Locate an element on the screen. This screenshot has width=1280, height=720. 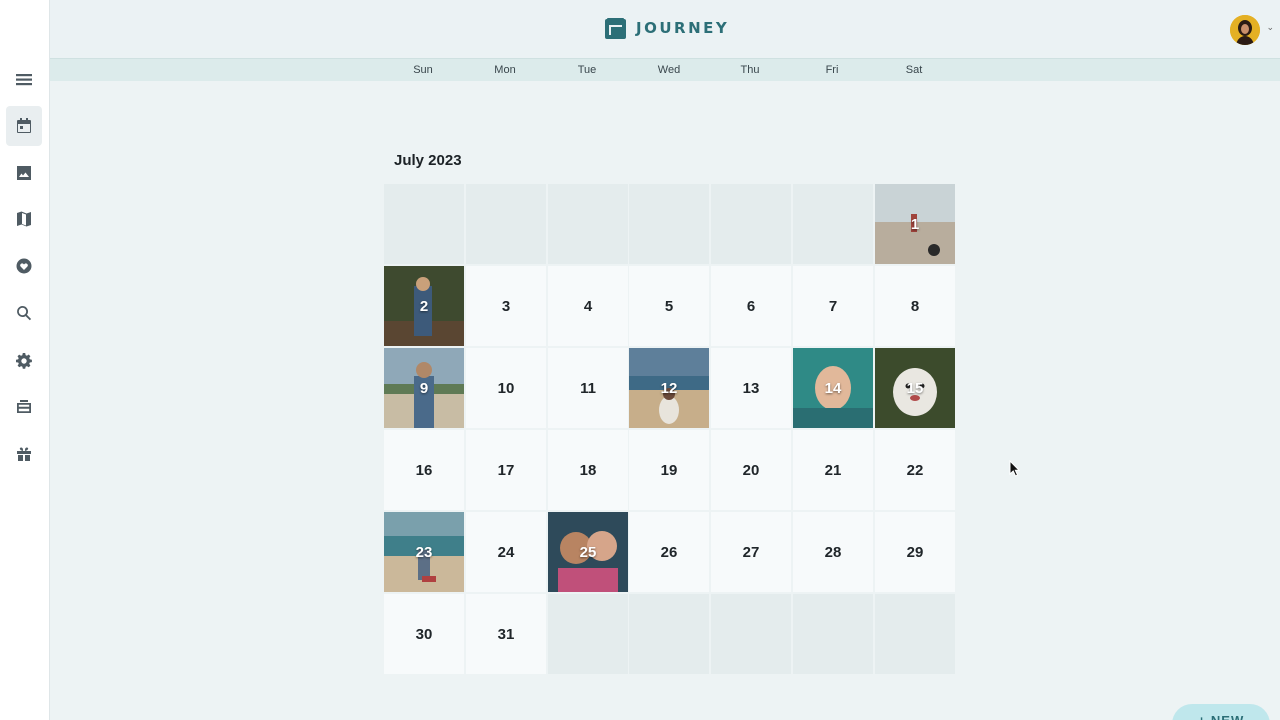
calendar-icon is located at coordinates (24, 125).